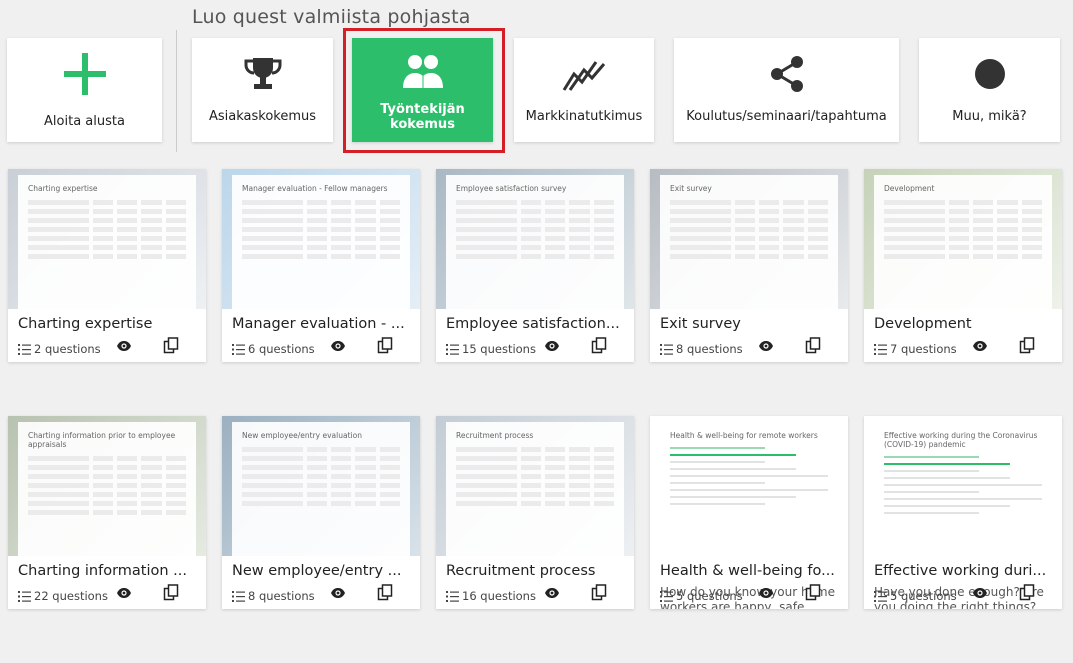 The height and width of the screenshot is (663, 1073). Describe the element at coordinates (511, 188) in the screenshot. I see `preview-title: Employee satisfaction survey` at that location.